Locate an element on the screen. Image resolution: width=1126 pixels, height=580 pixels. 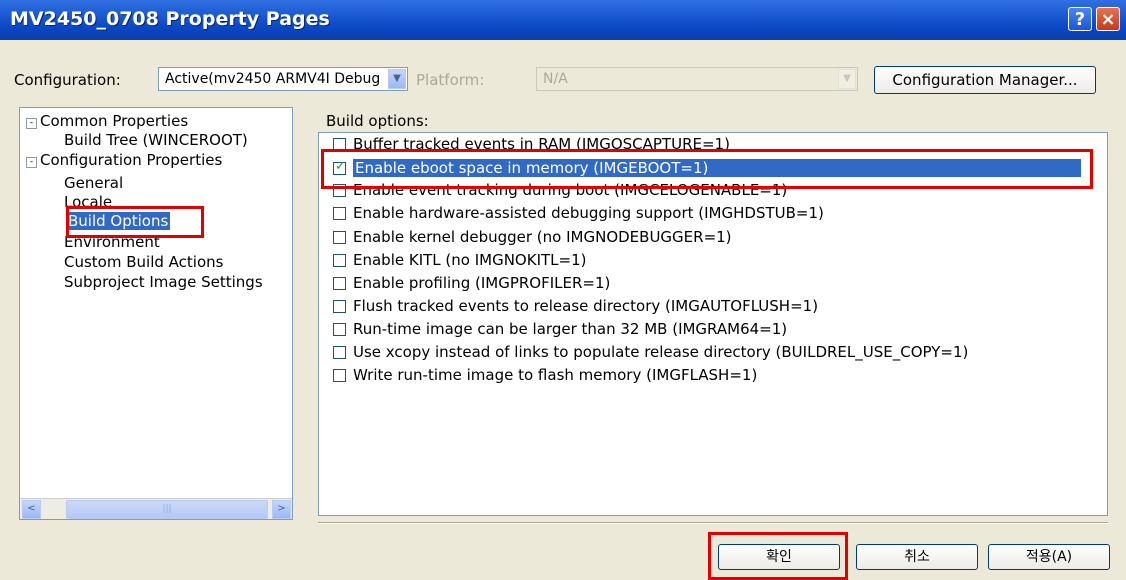
tree-item-custom-build-actions: Custom Build Actions is located at coordinates (143, 262).